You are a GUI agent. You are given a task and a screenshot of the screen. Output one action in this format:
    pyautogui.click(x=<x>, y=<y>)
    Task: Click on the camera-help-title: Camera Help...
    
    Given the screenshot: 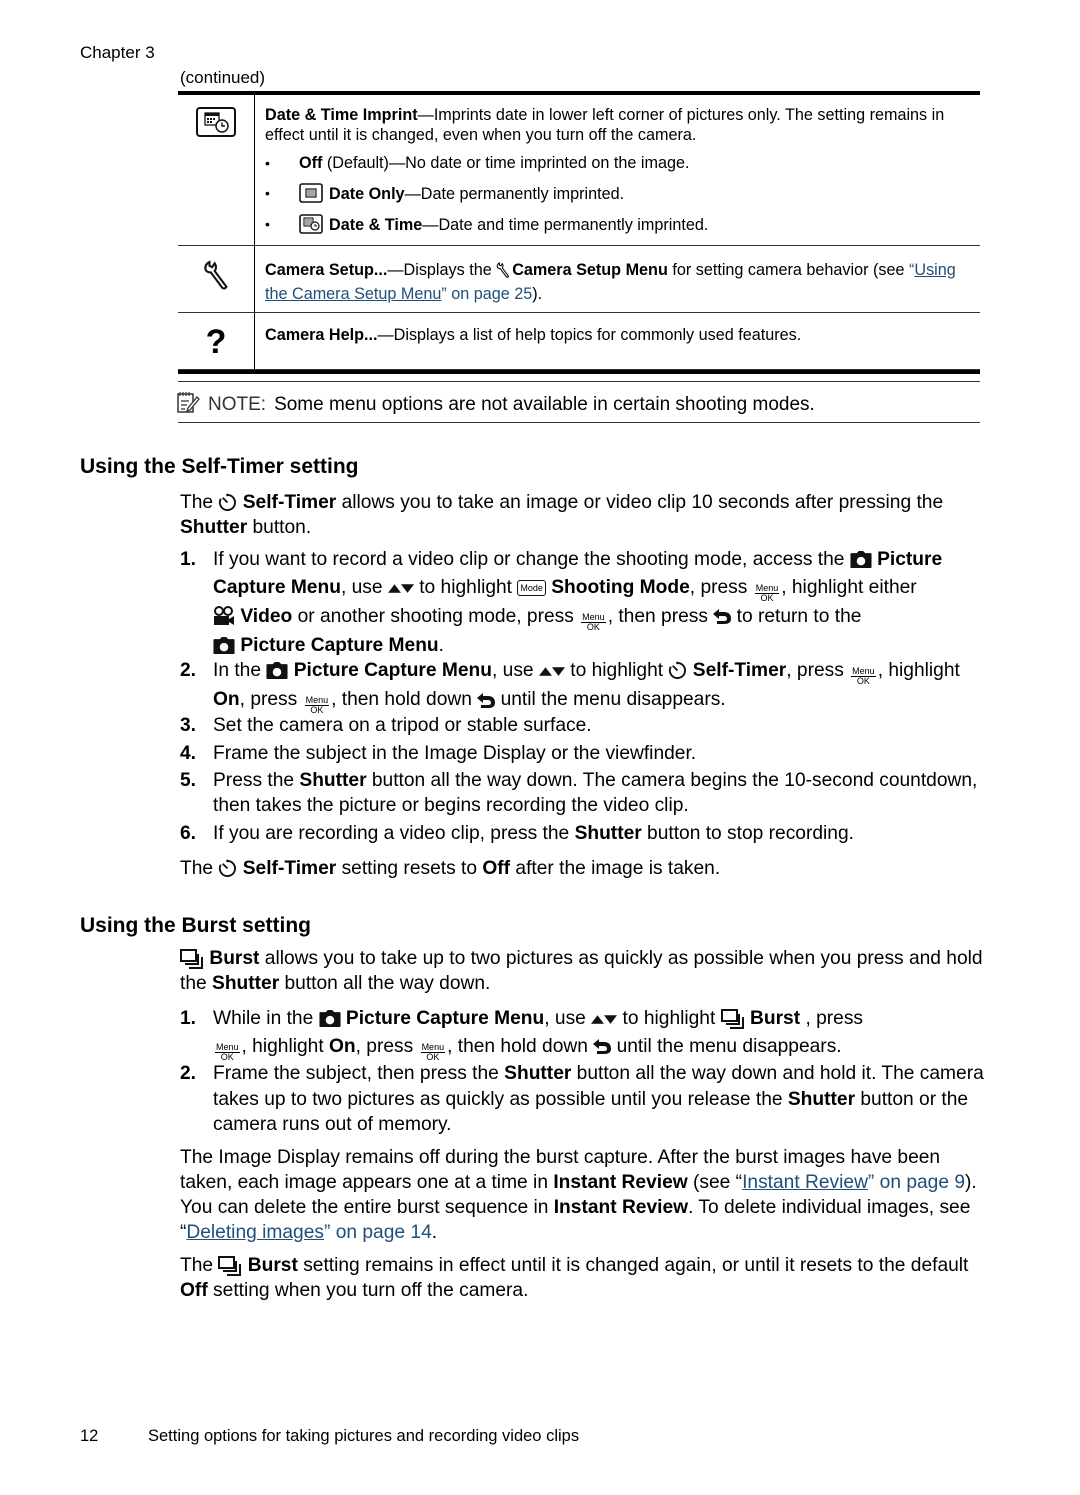 What is the action you would take?
    pyautogui.click(x=321, y=335)
    